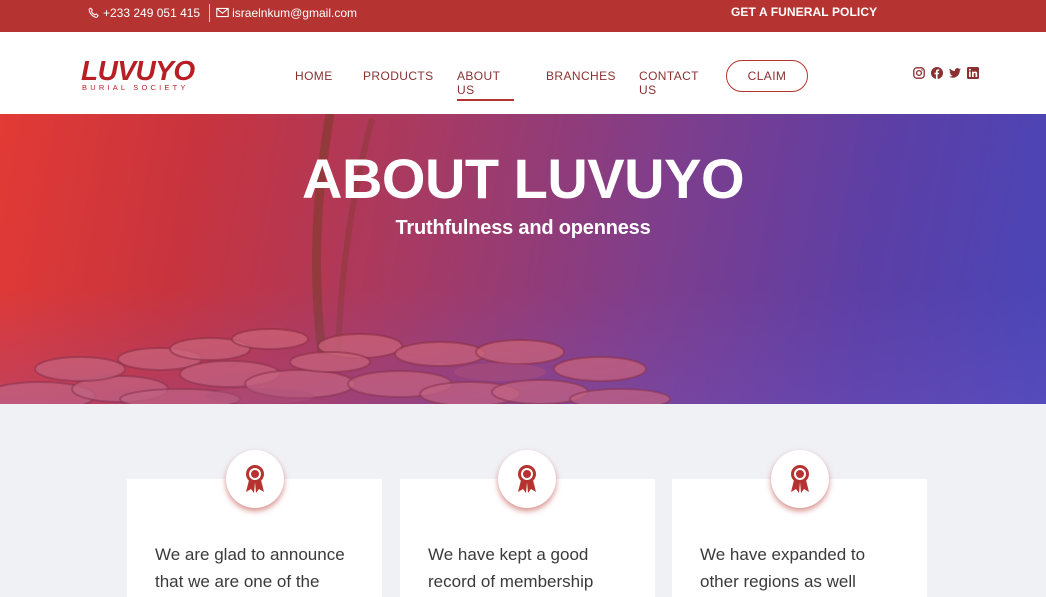 This screenshot has width=1046, height=597. What do you see at coordinates (581, 76) in the screenshot?
I see `nav-branches: BRANCHES` at bounding box center [581, 76].